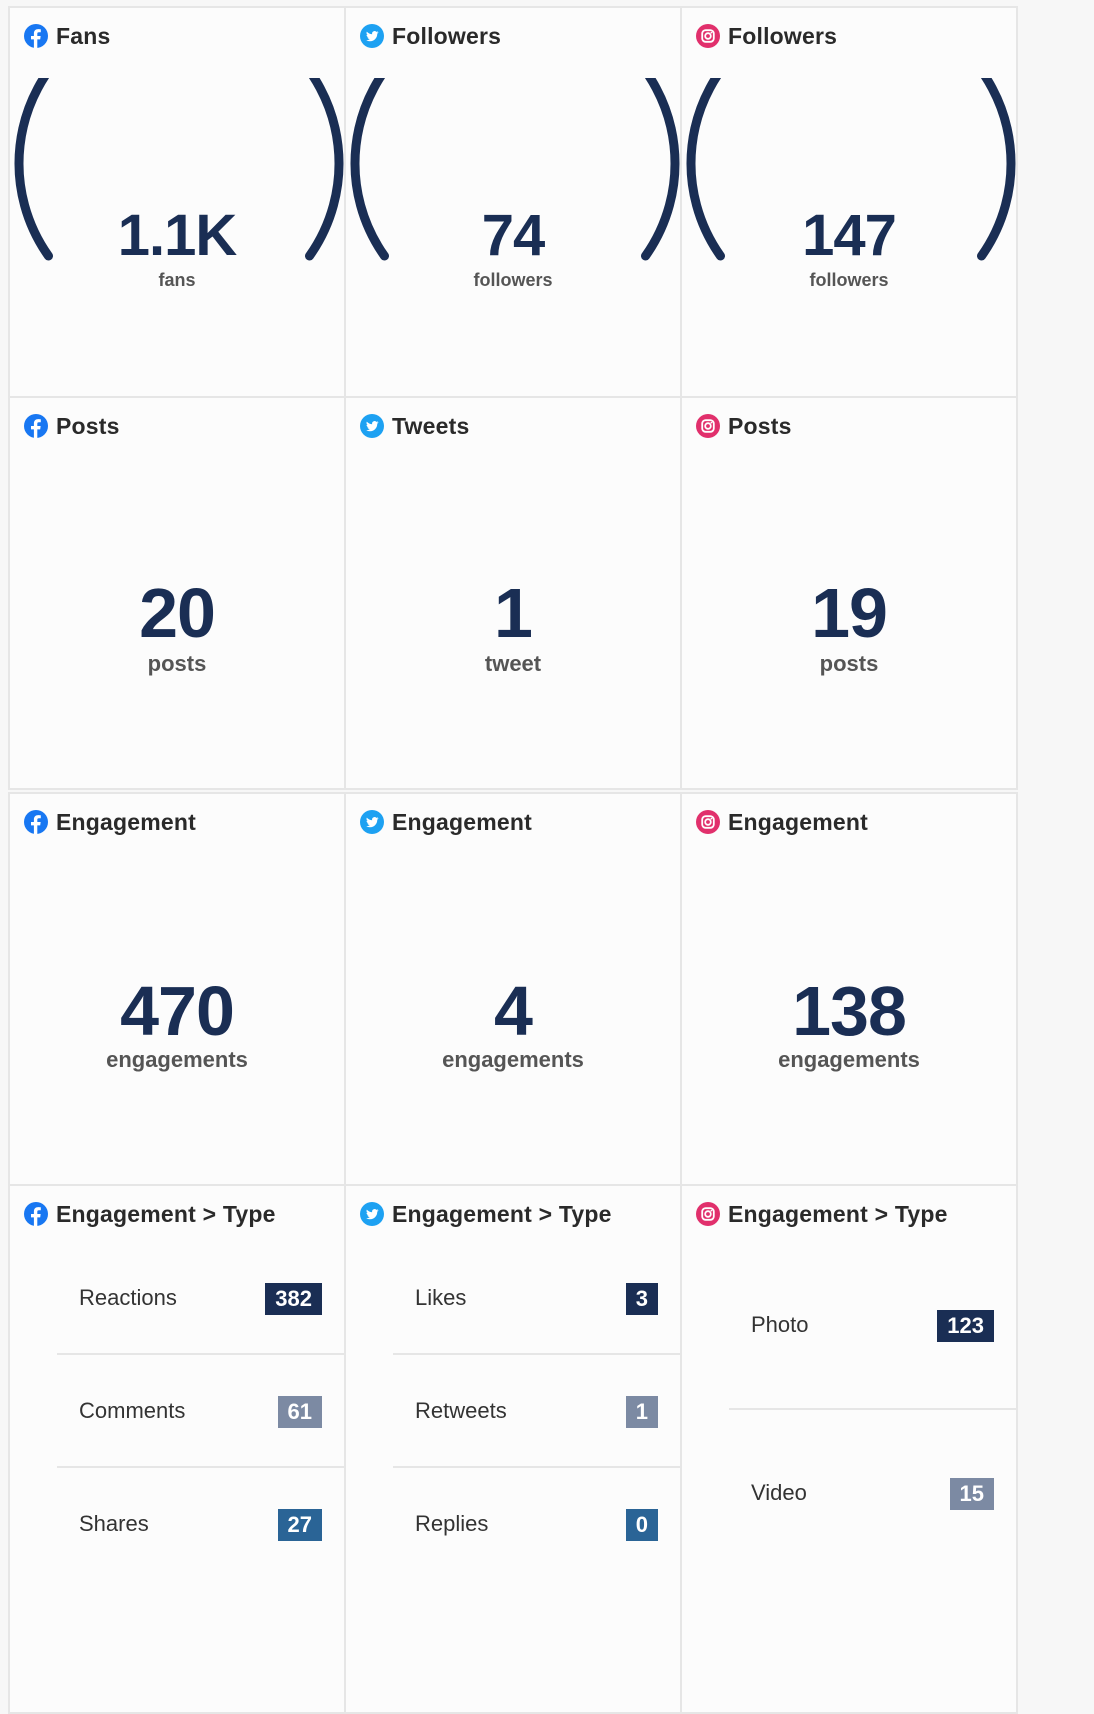 The width and height of the screenshot is (1094, 1714). Describe the element at coordinates (513, 280) in the screenshot. I see `twitter-followers-unit: followers` at that location.